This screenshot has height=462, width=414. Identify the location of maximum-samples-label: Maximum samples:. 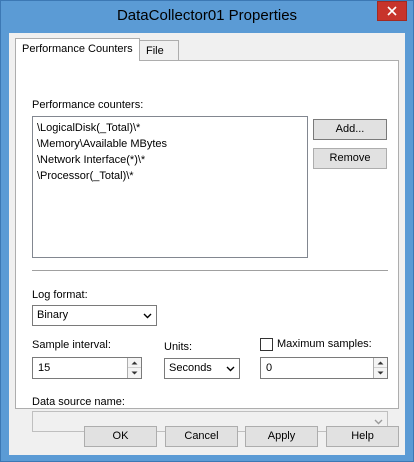
(324, 344).